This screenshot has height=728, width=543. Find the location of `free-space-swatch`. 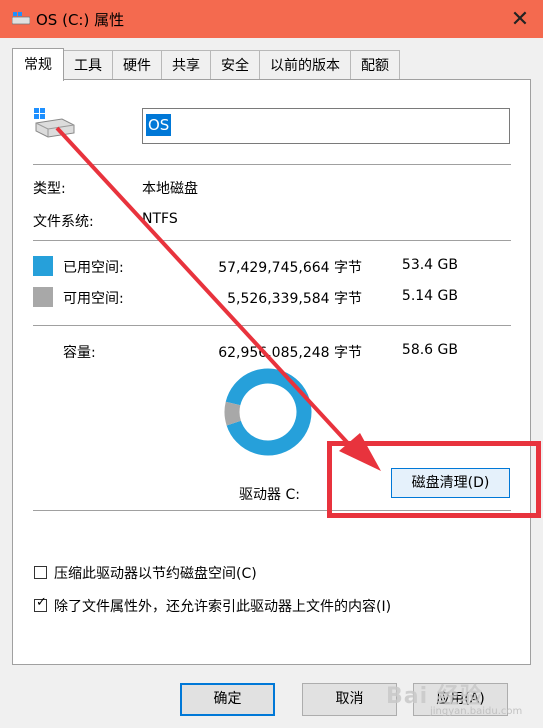

free-space-swatch is located at coordinates (43, 297).